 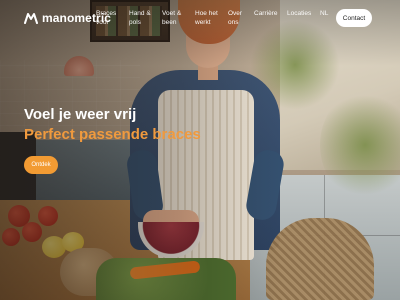 What do you see at coordinates (241, 18) in the screenshot?
I see `nav-item-over-ons: Over ons` at bounding box center [241, 18].